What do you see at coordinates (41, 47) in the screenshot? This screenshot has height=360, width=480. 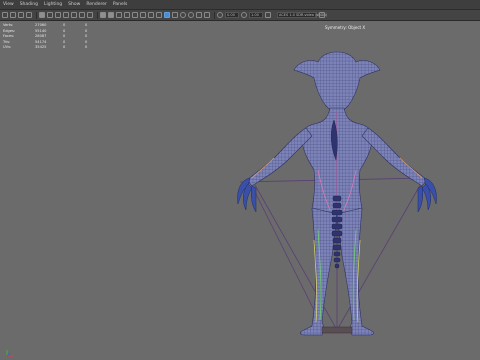 I see `hud-value: 35425` at bounding box center [41, 47].